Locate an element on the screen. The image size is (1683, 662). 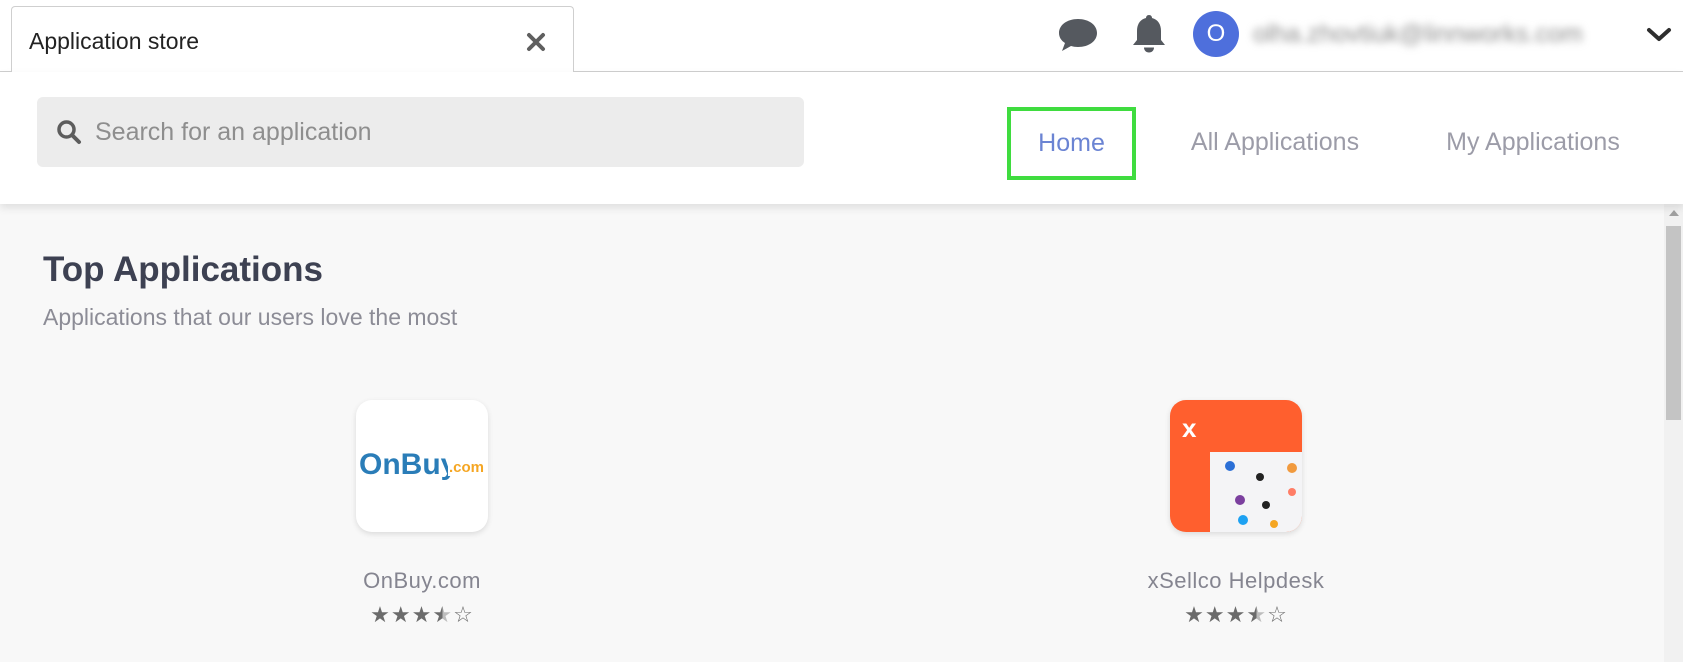
xsellco-logo: x is located at coordinates (1236, 466).